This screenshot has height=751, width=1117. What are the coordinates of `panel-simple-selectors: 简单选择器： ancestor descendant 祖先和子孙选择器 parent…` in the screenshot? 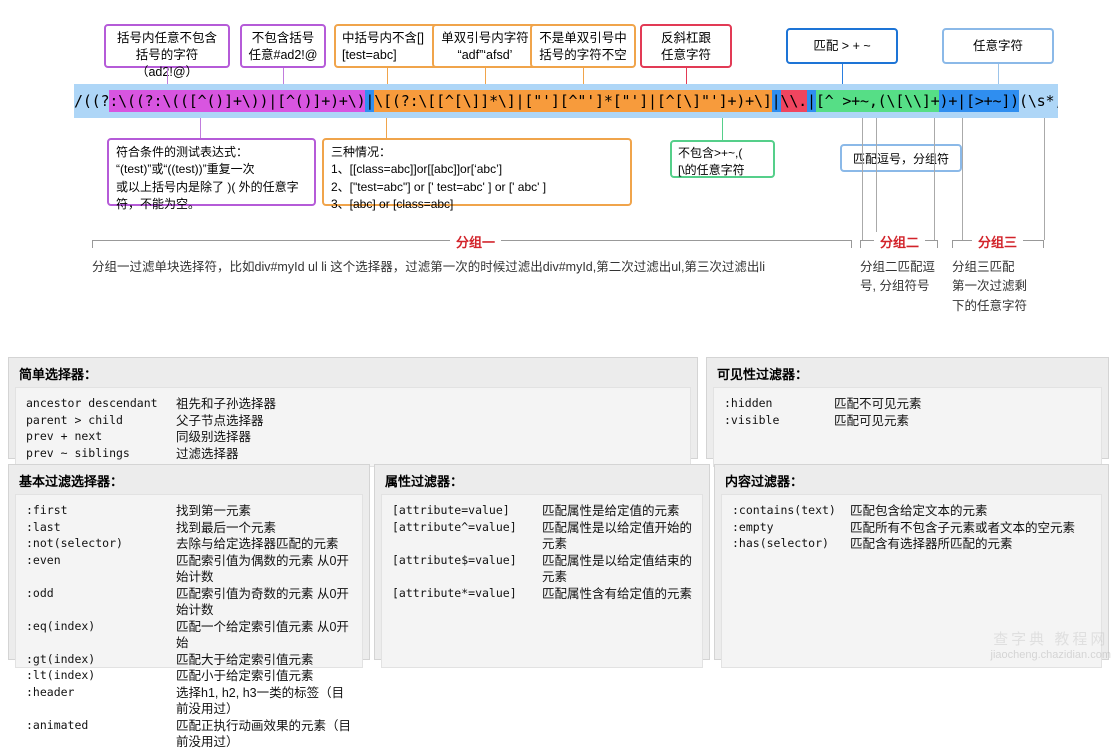 It's located at (353, 412).